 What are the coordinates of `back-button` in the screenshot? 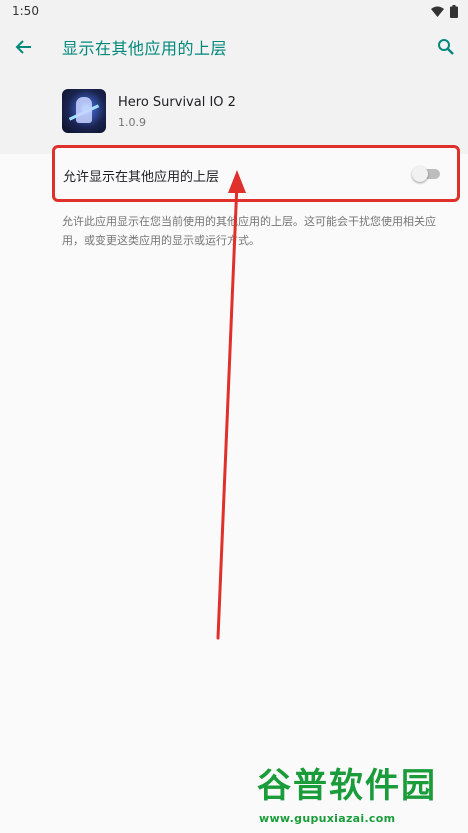 It's located at (24, 47).